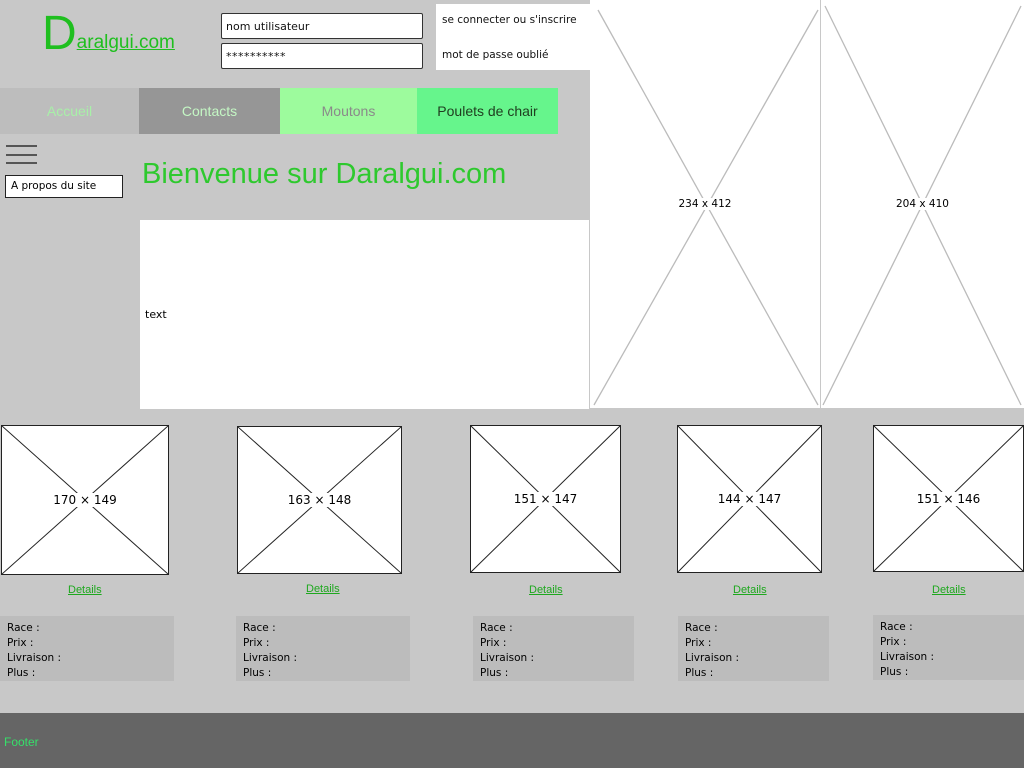 This screenshot has height=768, width=1024. I want to click on footer: Footer, so click(512, 740).